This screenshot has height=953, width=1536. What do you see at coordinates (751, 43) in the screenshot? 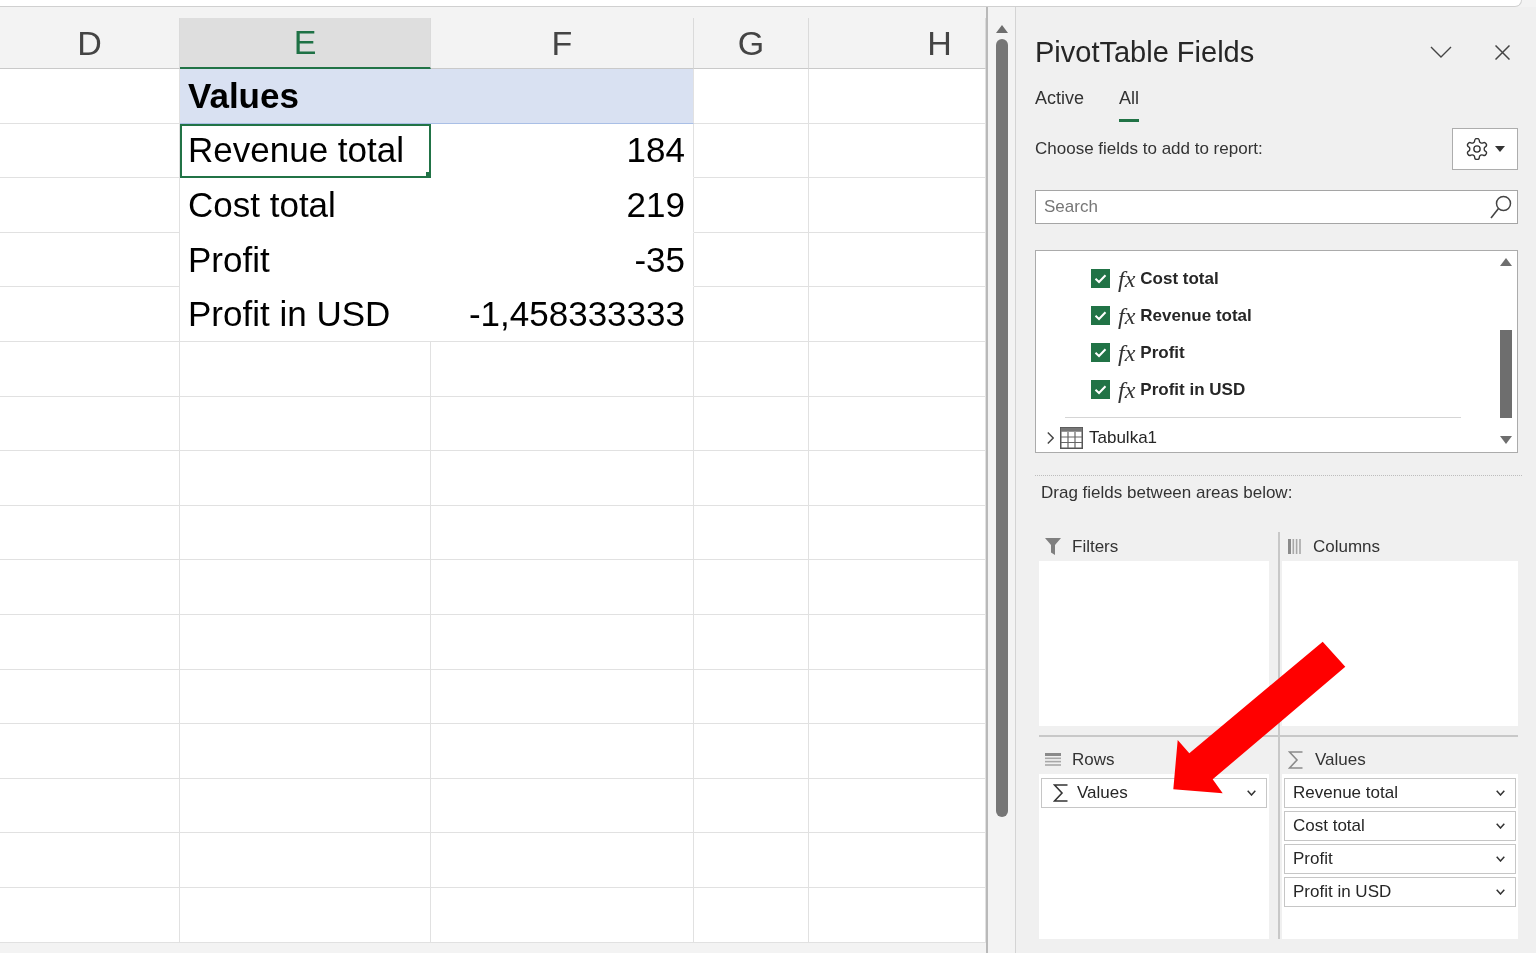
I see `column-header: G` at bounding box center [751, 43].